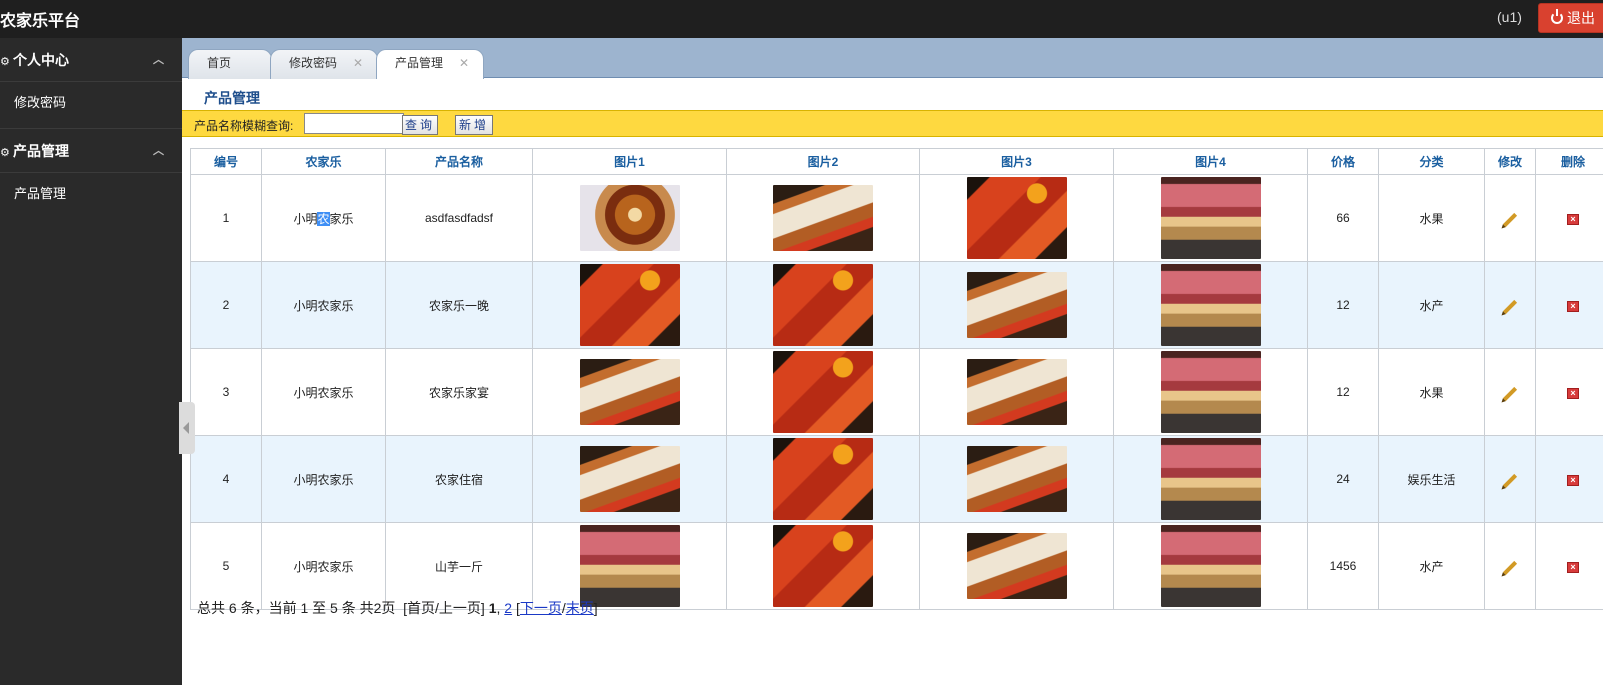 The height and width of the screenshot is (685, 1603). I want to click on tab-label: 首页, so click(219, 63).